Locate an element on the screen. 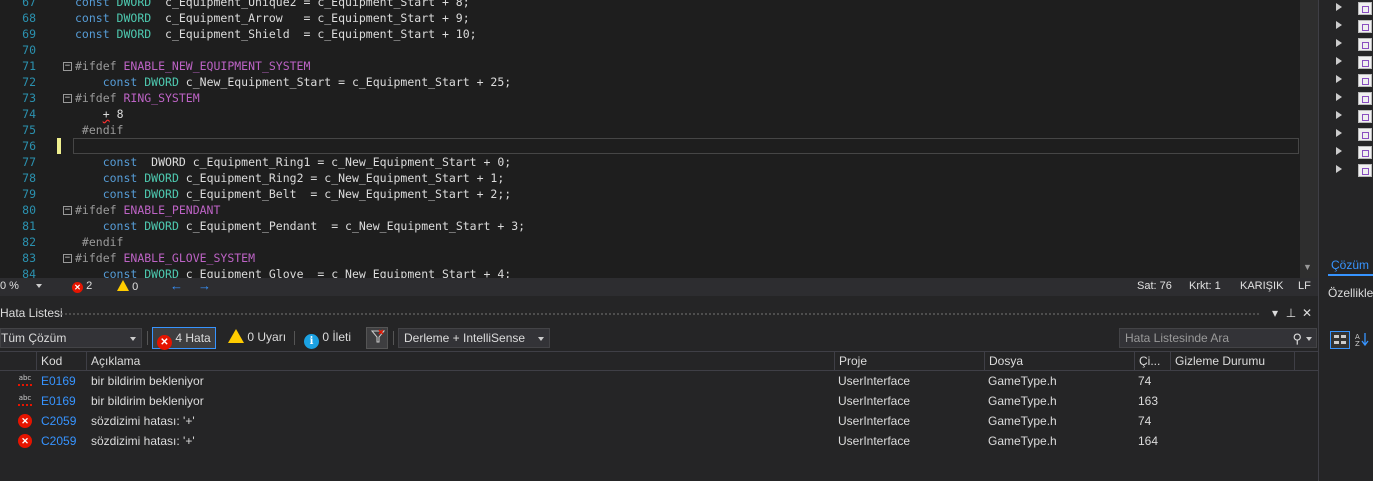  build-source-select: Derleme + IntelliSense is located at coordinates (474, 338).